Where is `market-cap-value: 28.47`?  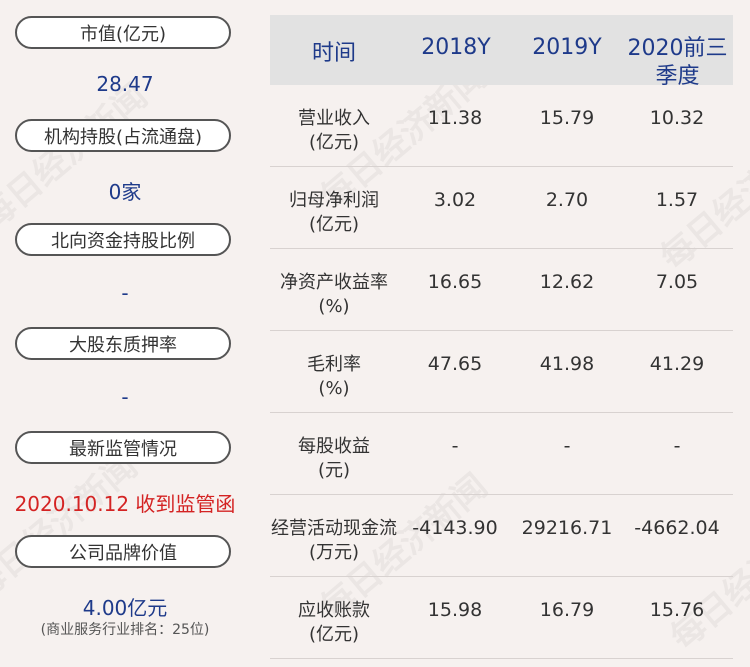
market-cap-value: 28.47 is located at coordinates (125, 84).